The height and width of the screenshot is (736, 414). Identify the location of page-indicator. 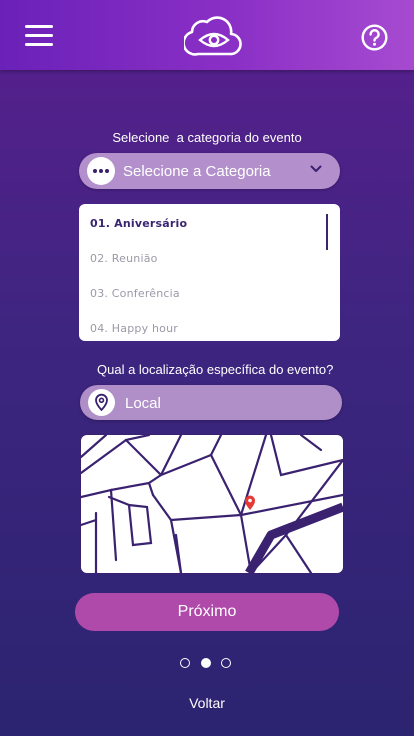
(208, 665).